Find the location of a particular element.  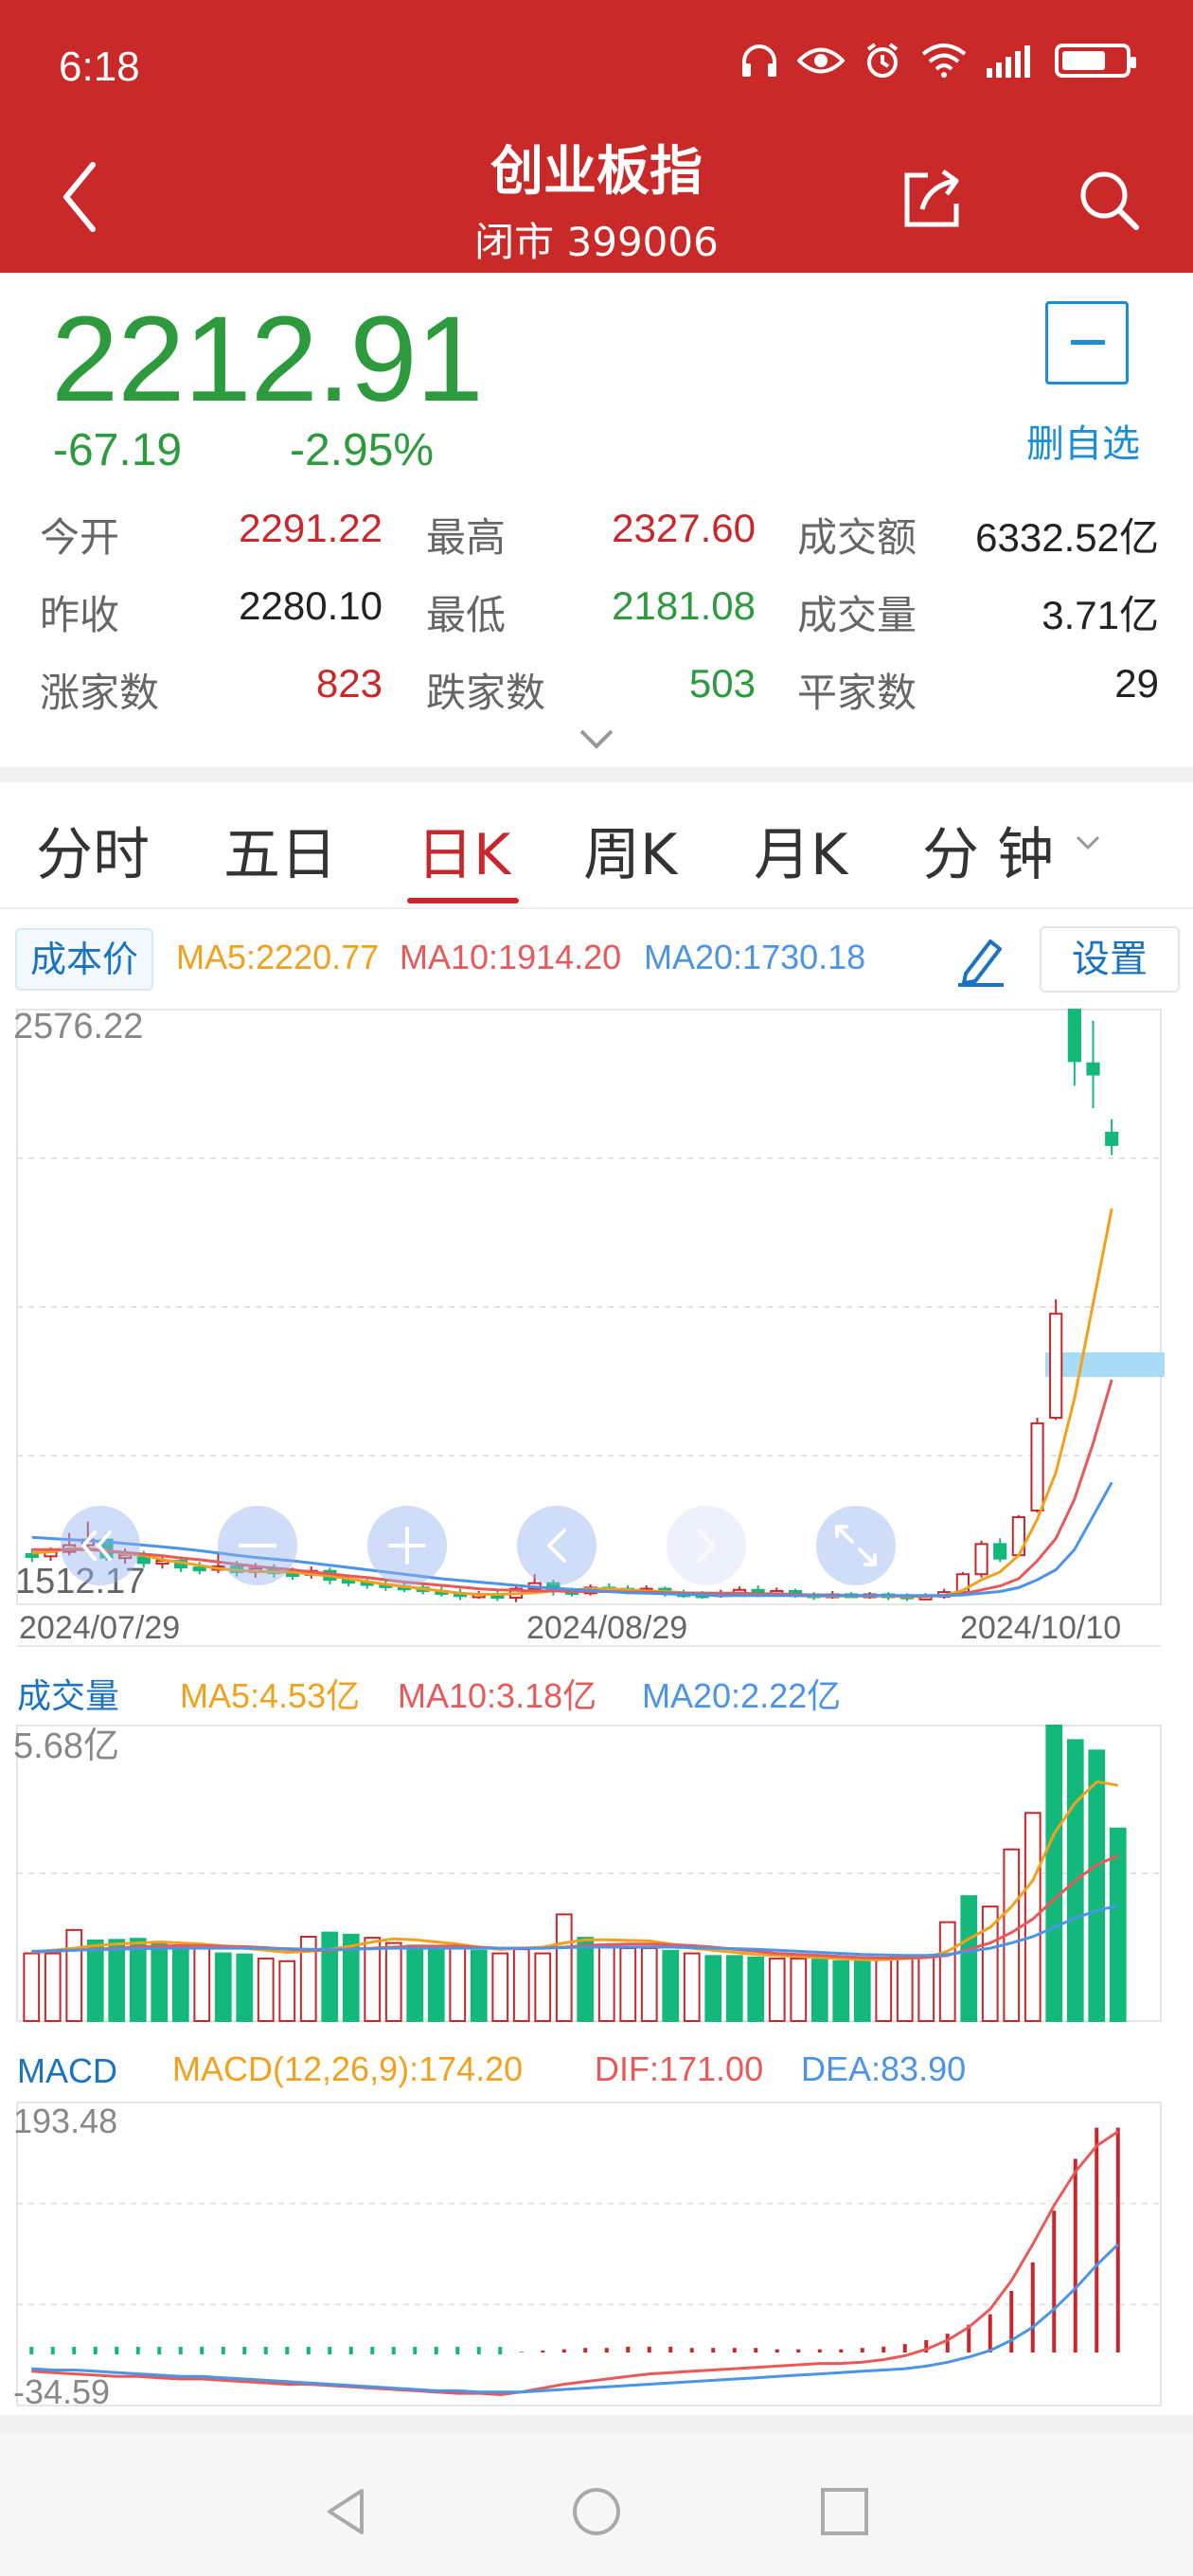

macd-dea-line is located at coordinates (575, 2318).